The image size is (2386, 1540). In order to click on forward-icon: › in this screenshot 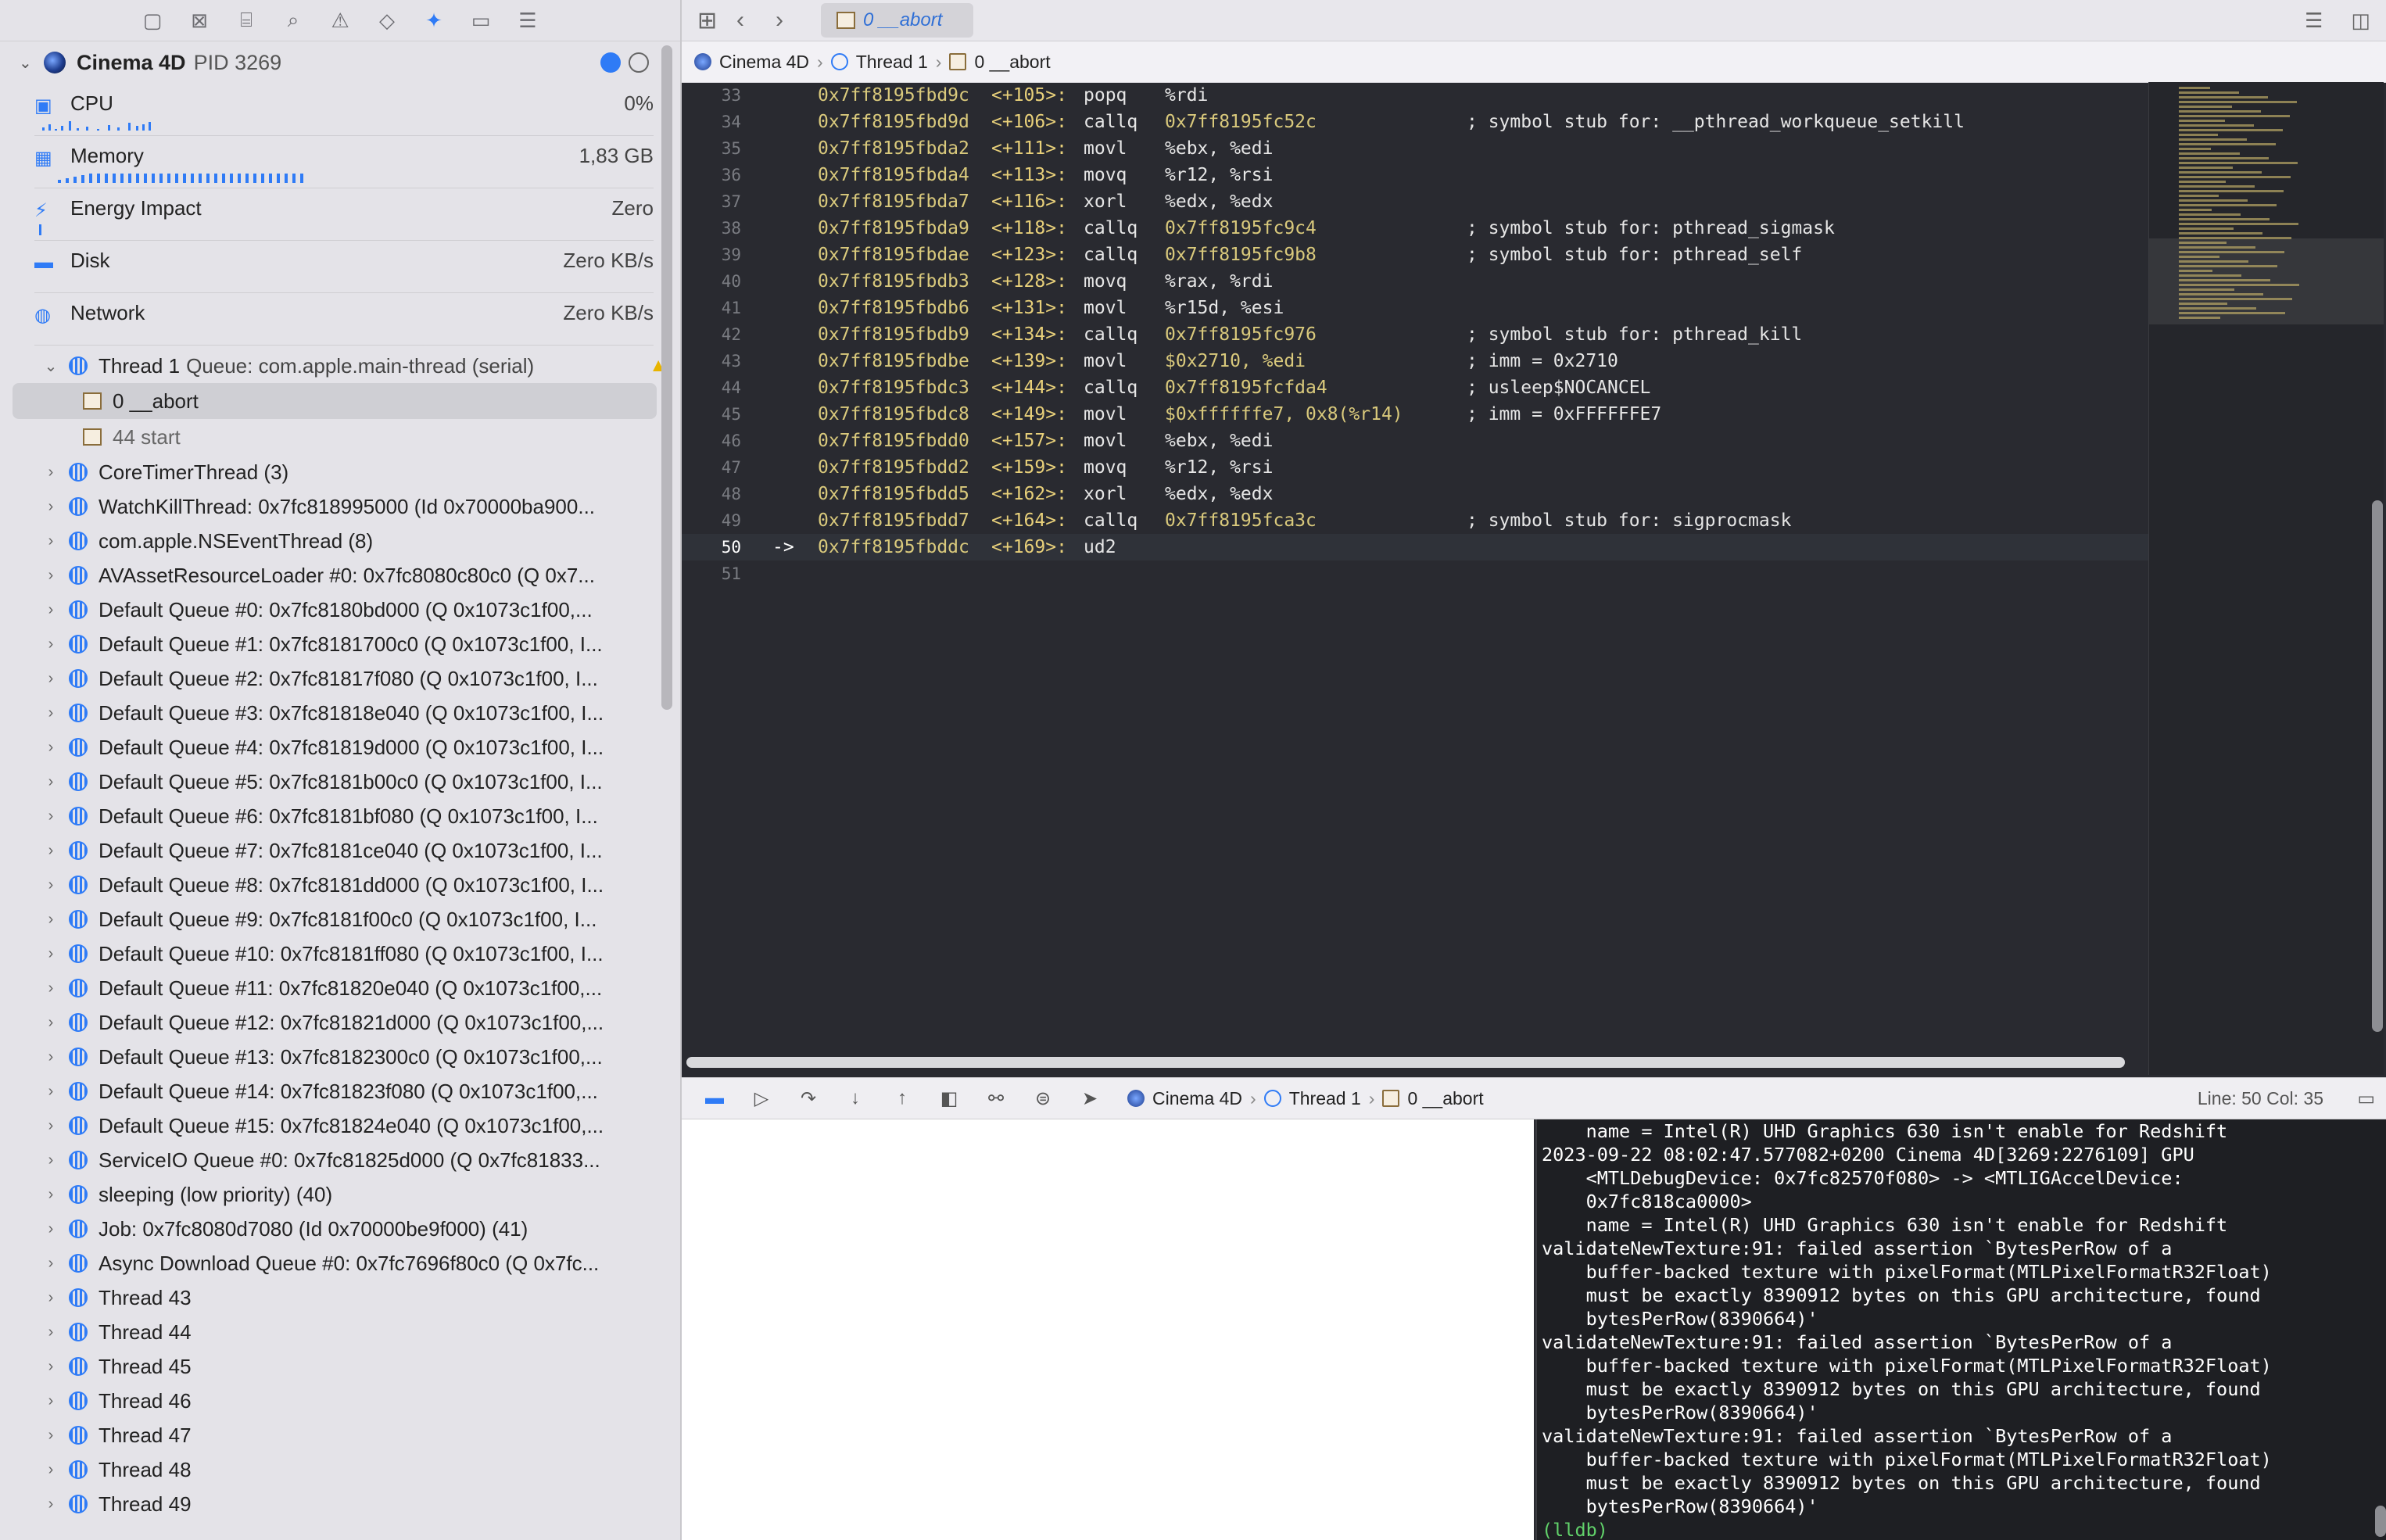, I will do `click(787, 20)`.